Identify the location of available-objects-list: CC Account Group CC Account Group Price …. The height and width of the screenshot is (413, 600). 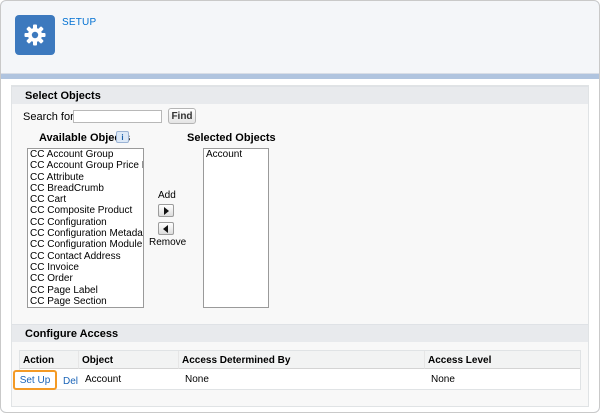
(85, 228).